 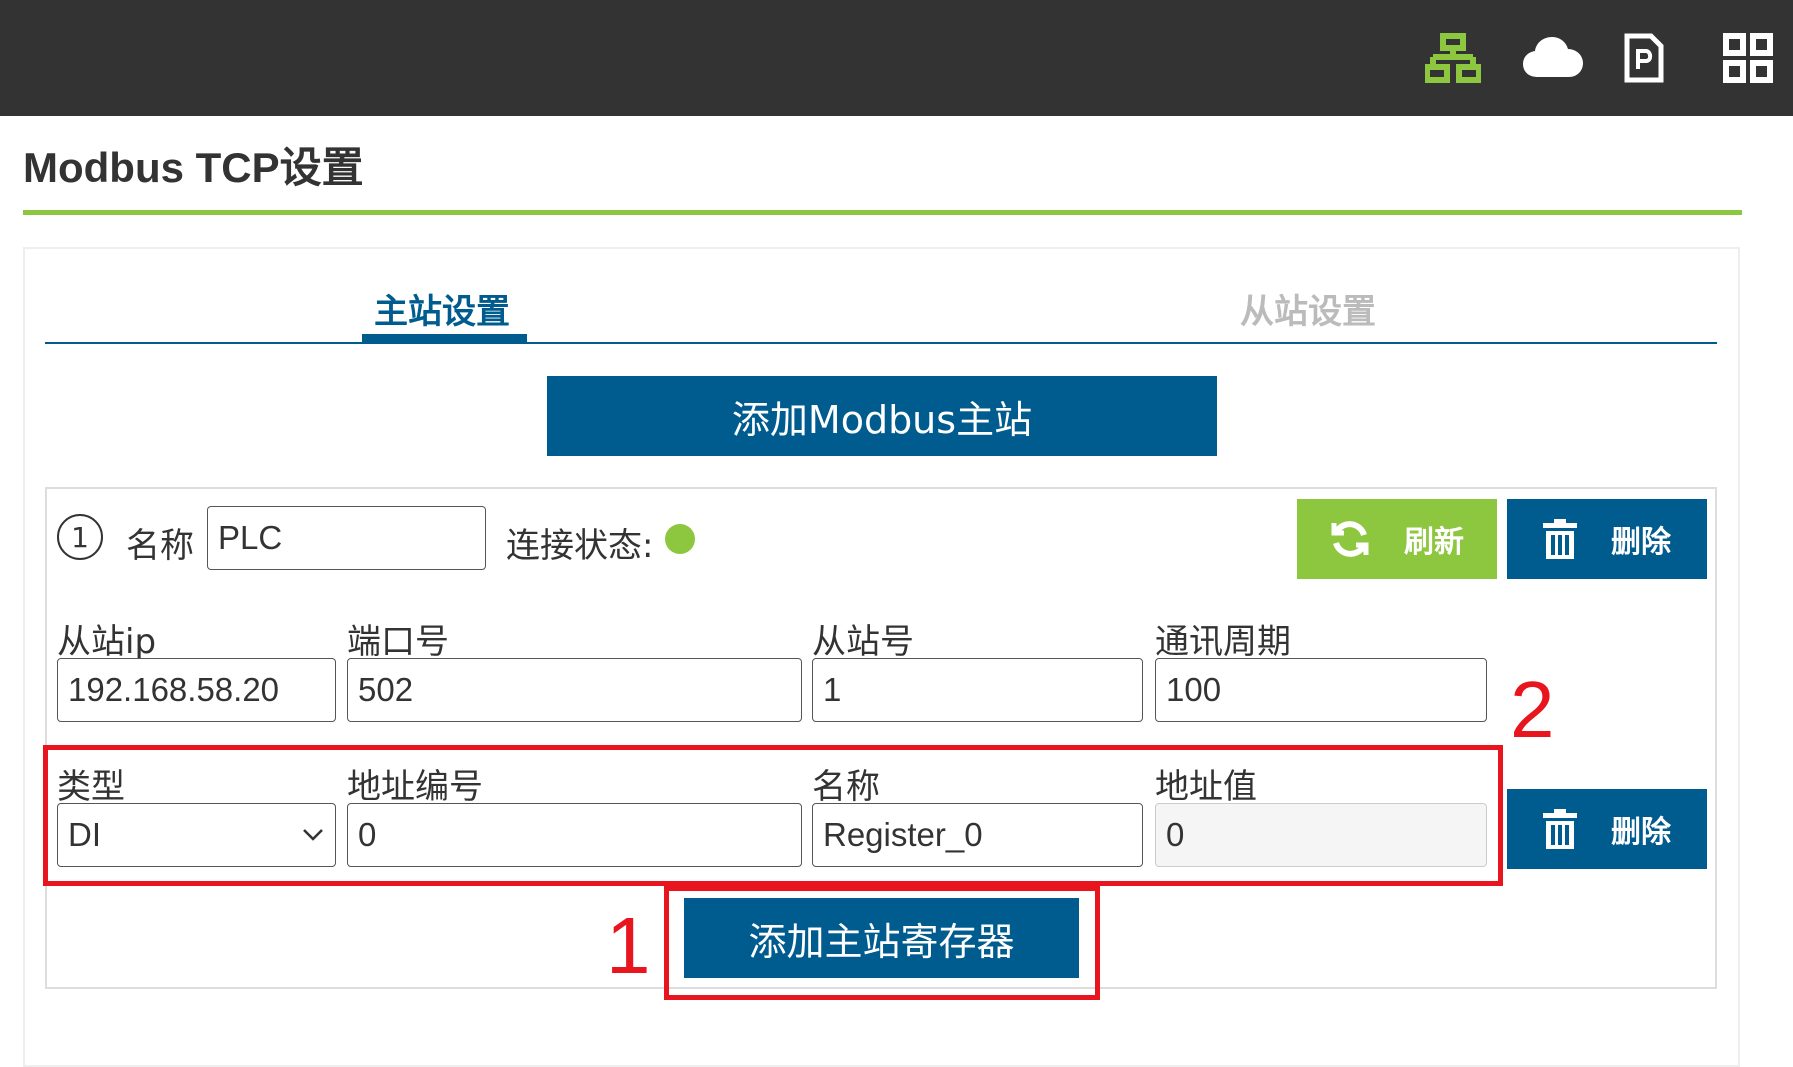 I want to click on delete-register-button: 删除, so click(x=1607, y=829).